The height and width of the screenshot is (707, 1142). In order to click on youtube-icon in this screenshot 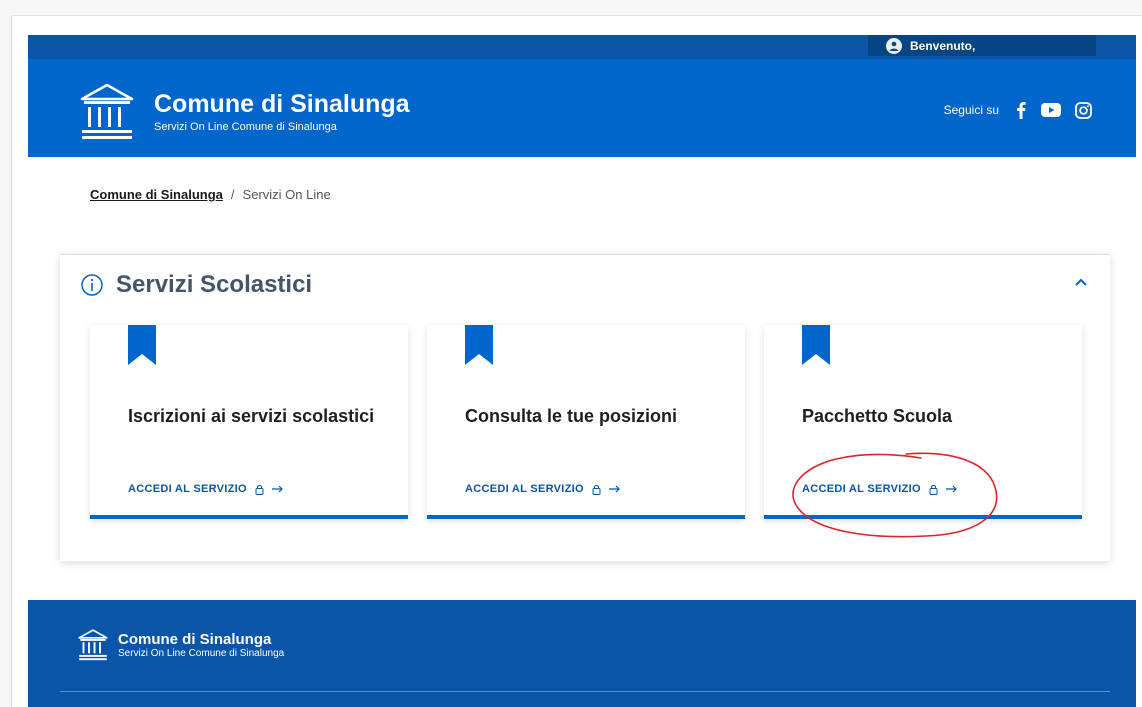, I will do `click(1051, 110)`.